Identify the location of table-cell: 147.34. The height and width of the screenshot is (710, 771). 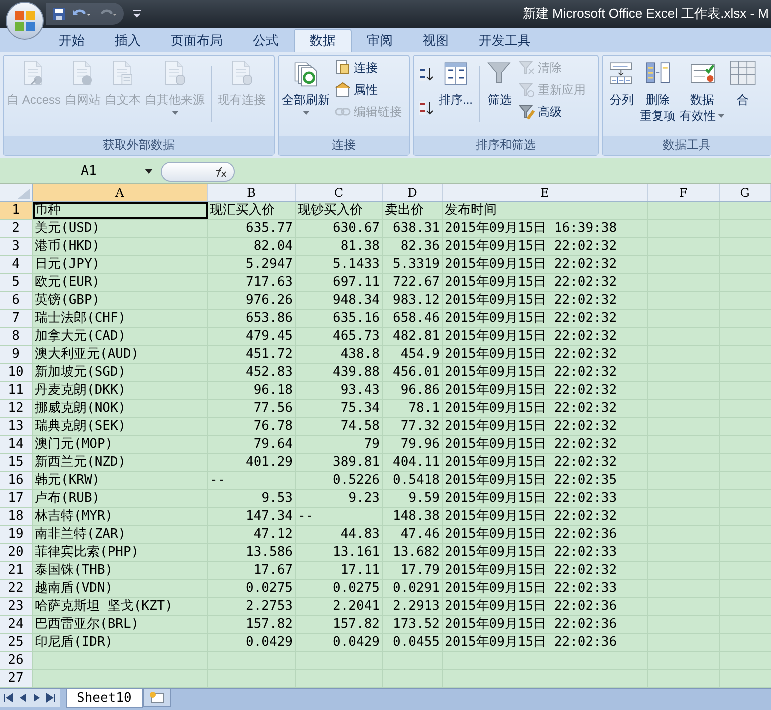
(252, 516).